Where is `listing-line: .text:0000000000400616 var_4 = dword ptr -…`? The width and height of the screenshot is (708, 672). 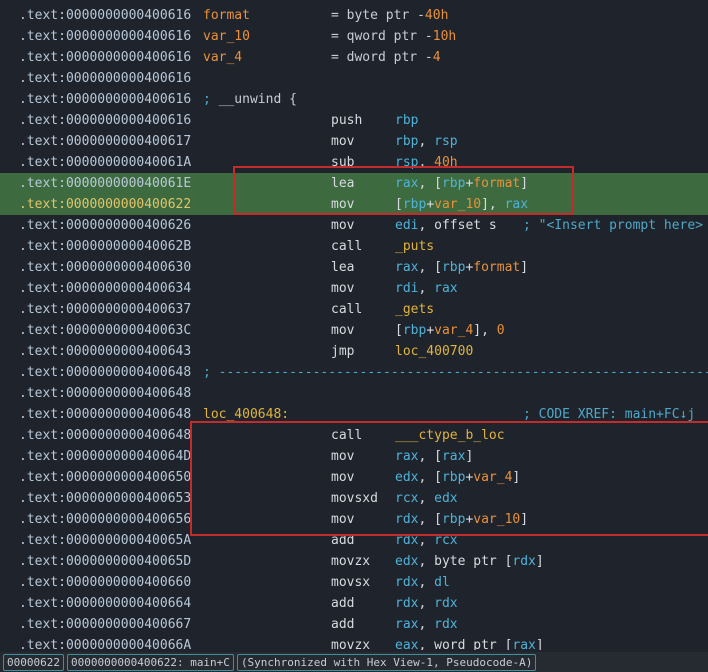
listing-line: .text:0000000000400616 var_4 = dword ptr -… is located at coordinates (354, 57).